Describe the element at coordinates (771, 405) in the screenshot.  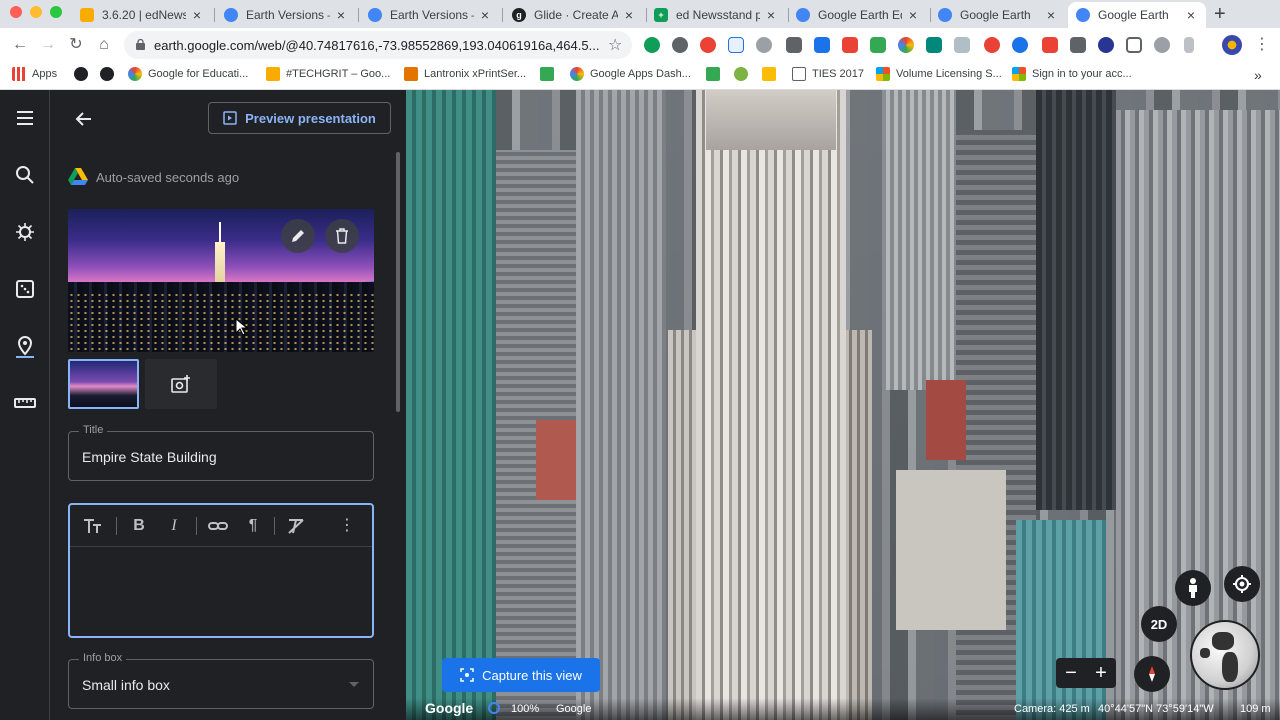
I see `empire-state-building` at that location.